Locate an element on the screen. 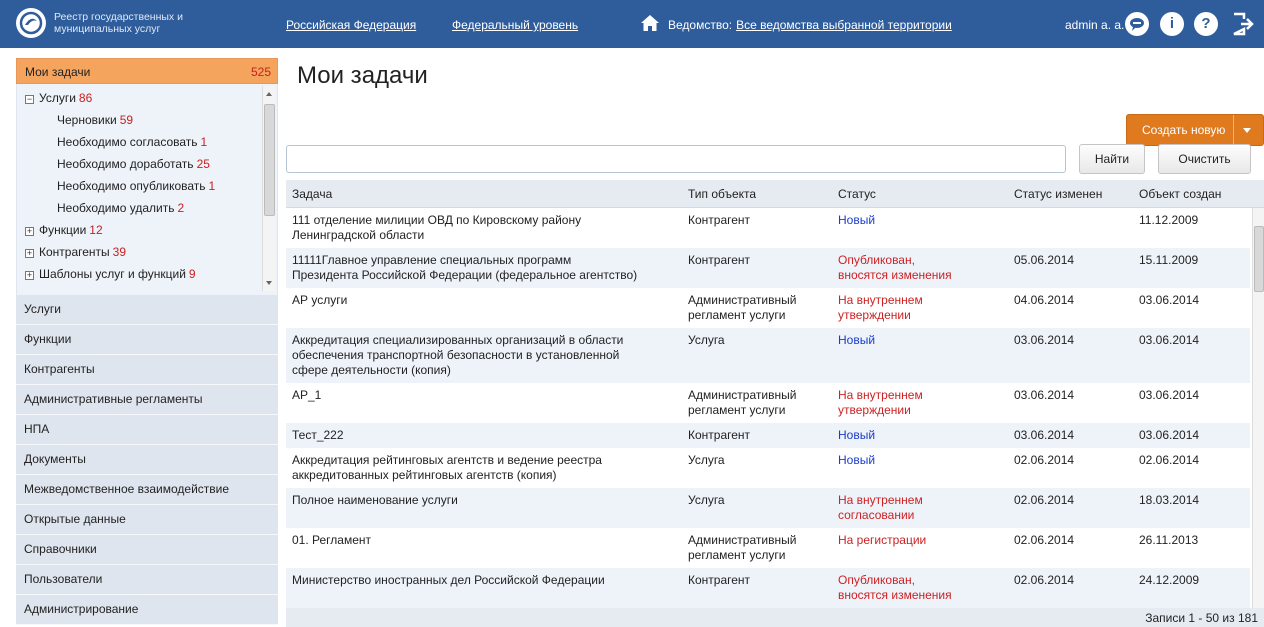 This screenshot has width=1264, height=627. column-task: Задача is located at coordinates (312, 194).